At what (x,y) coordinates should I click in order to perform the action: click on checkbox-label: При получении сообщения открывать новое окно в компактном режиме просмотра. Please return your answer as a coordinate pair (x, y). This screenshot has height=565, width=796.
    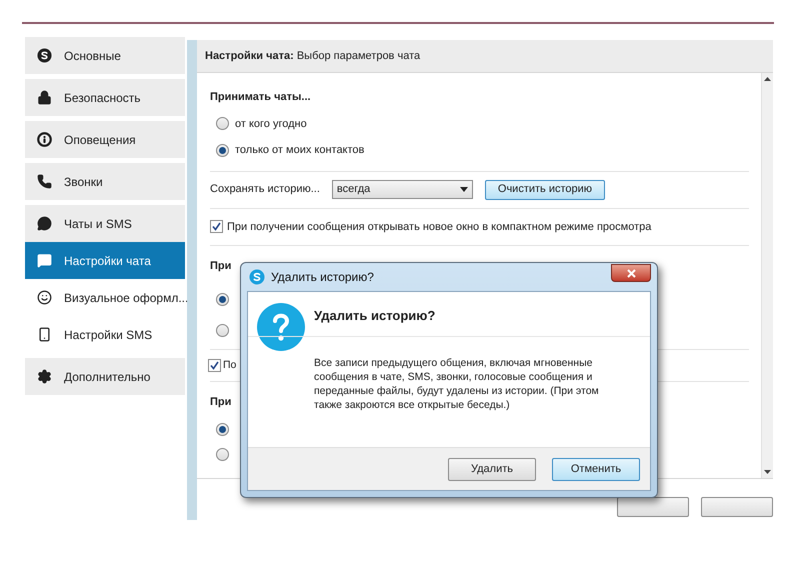
    Looking at the image, I should click on (439, 227).